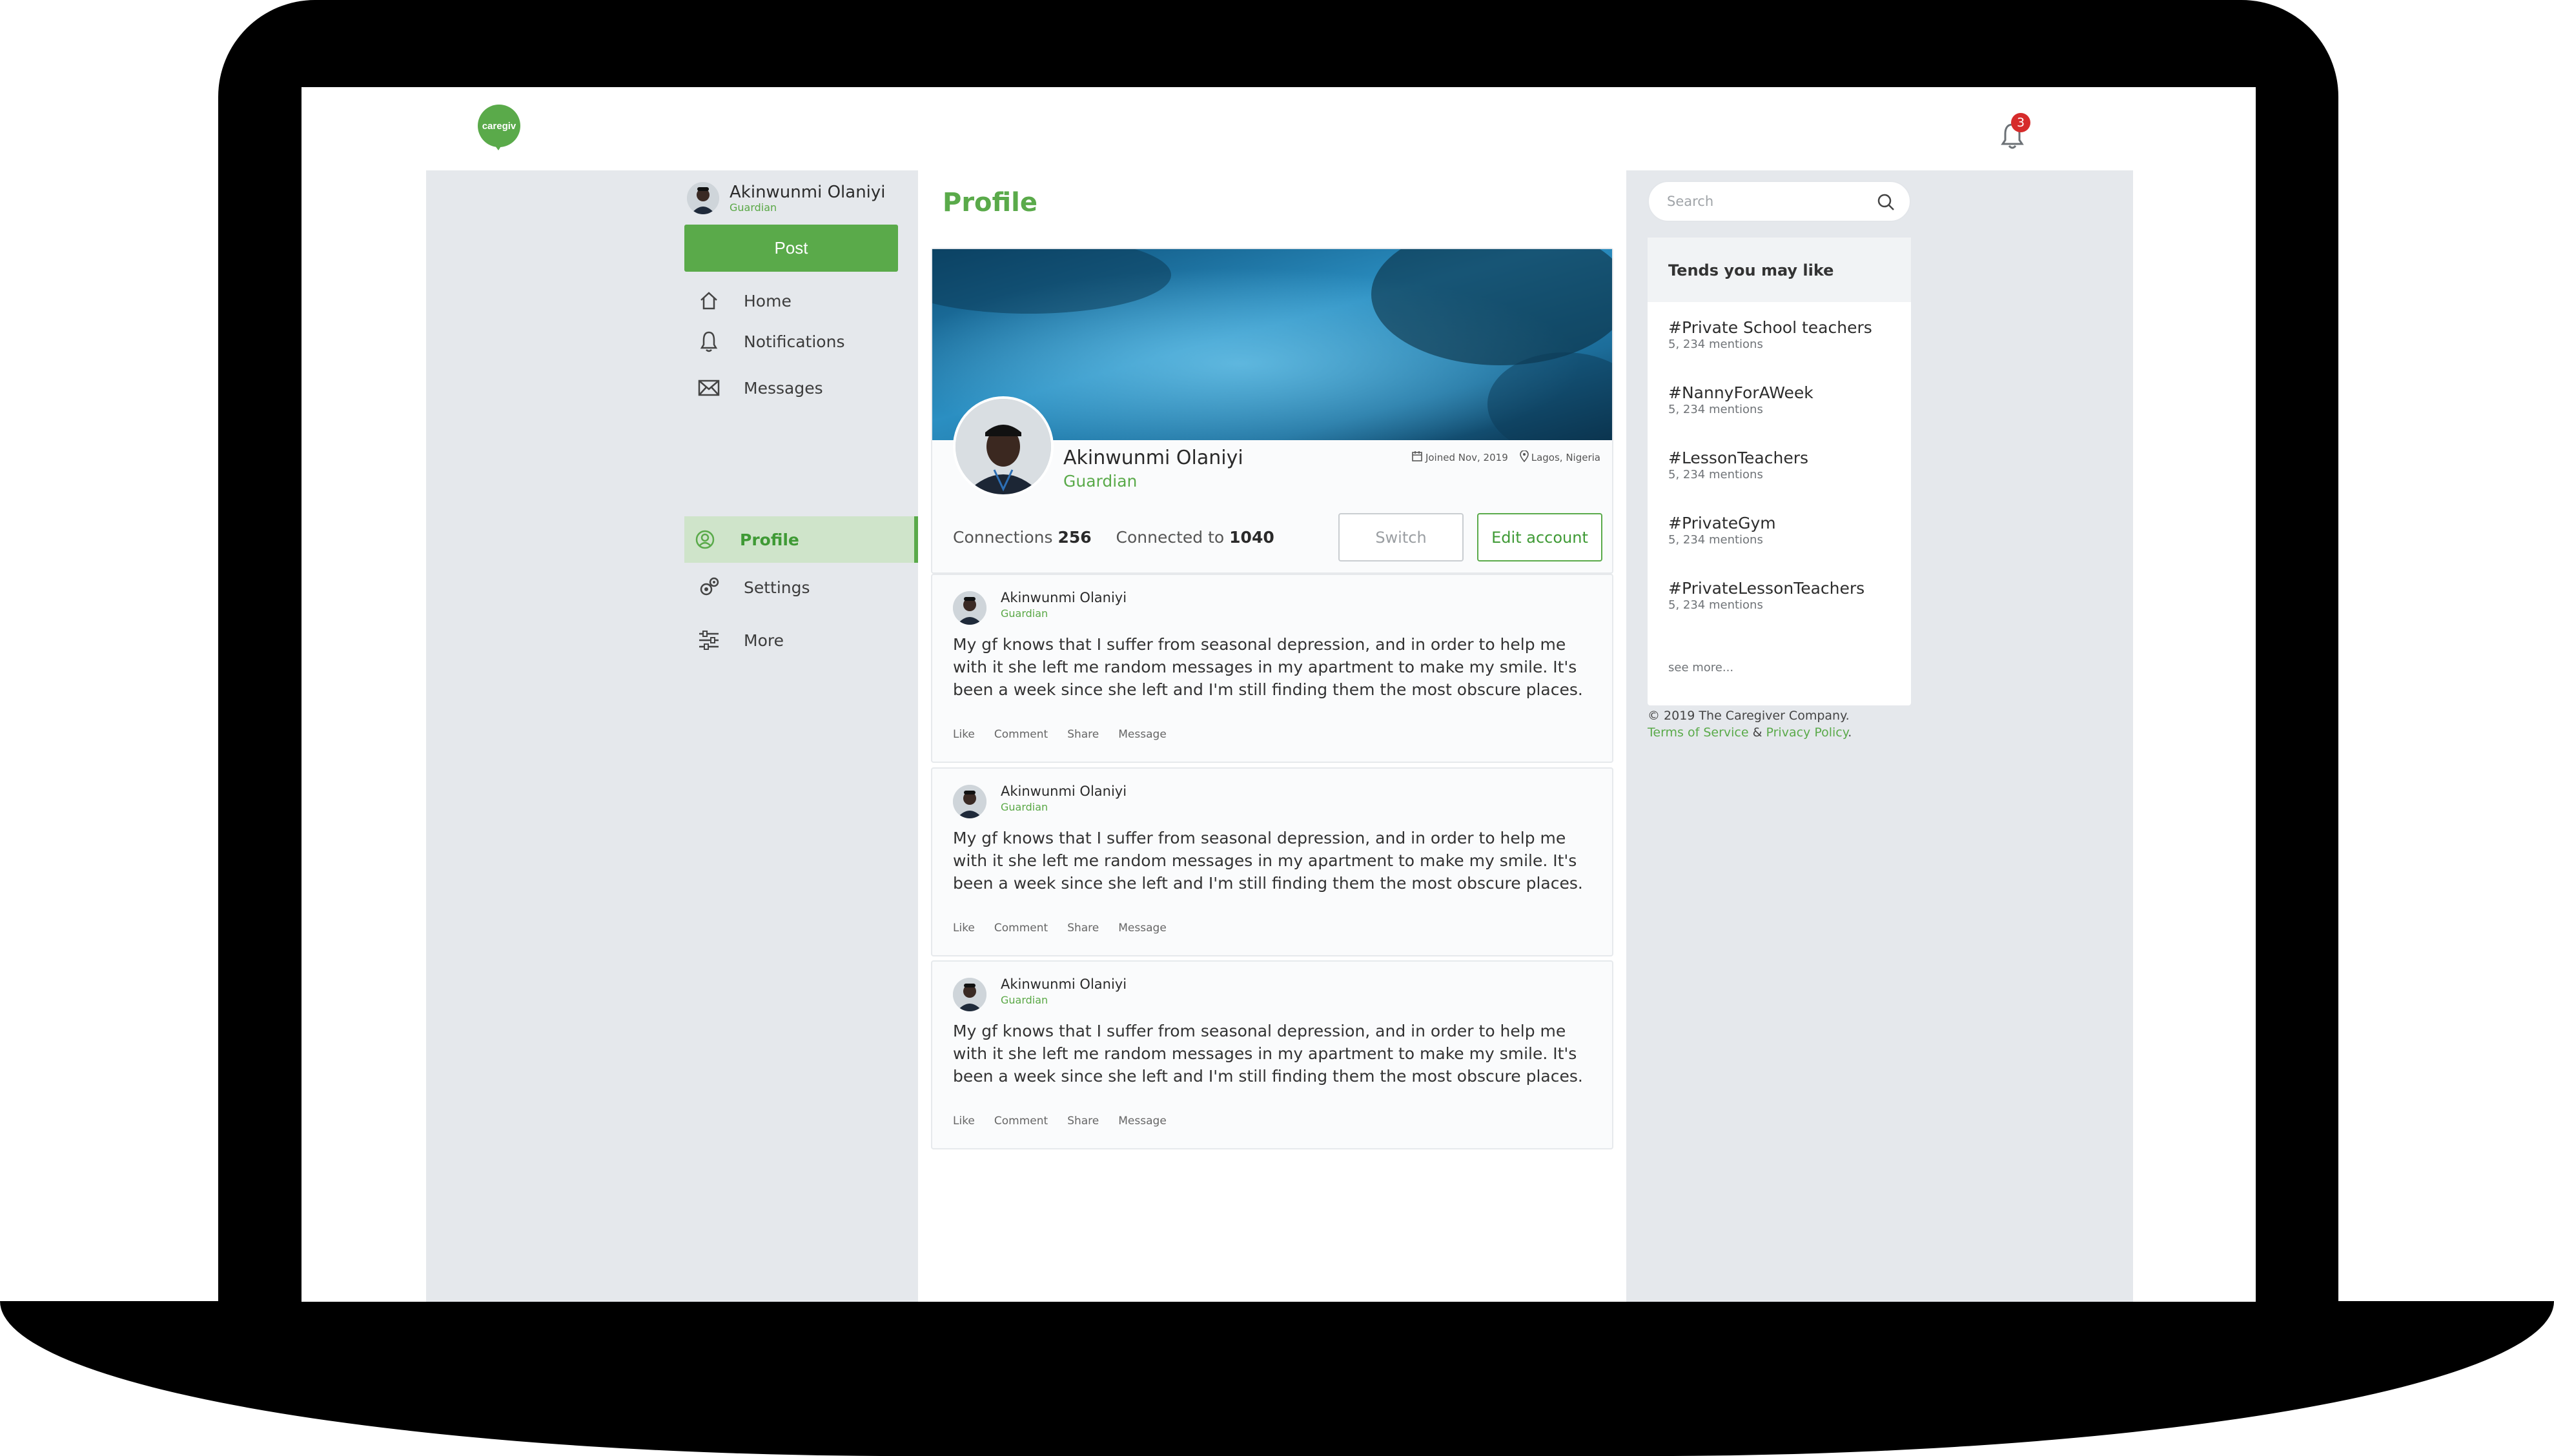  I want to click on page-title: Profile, so click(990, 203).